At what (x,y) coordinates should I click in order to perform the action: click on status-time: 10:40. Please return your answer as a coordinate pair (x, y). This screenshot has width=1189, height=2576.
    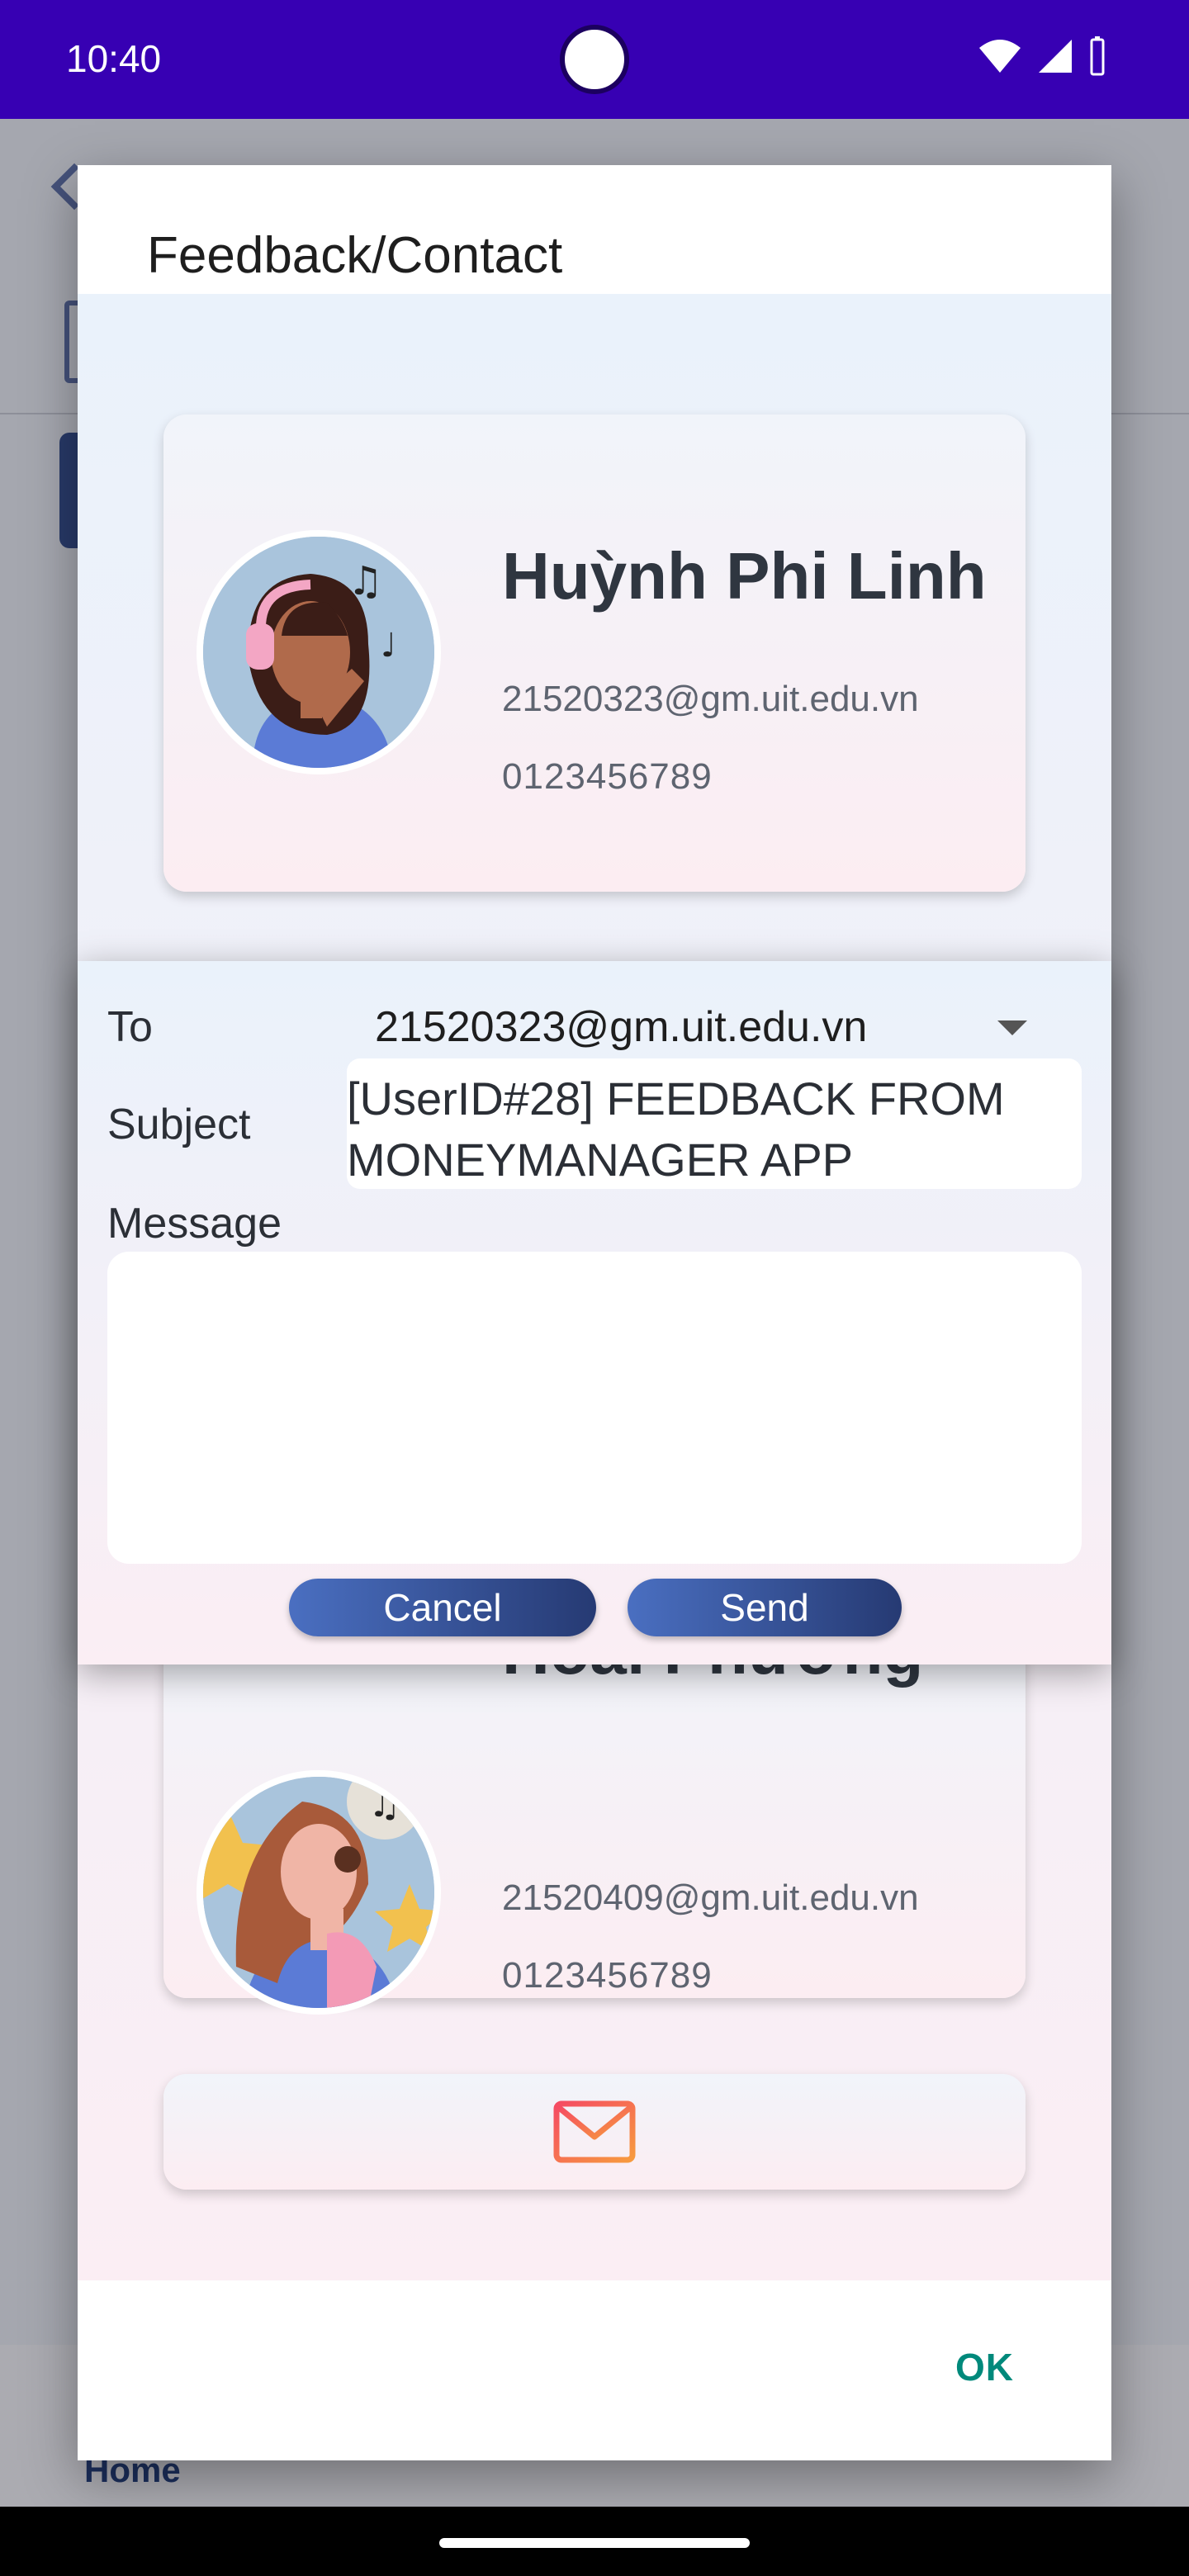
    Looking at the image, I should click on (114, 58).